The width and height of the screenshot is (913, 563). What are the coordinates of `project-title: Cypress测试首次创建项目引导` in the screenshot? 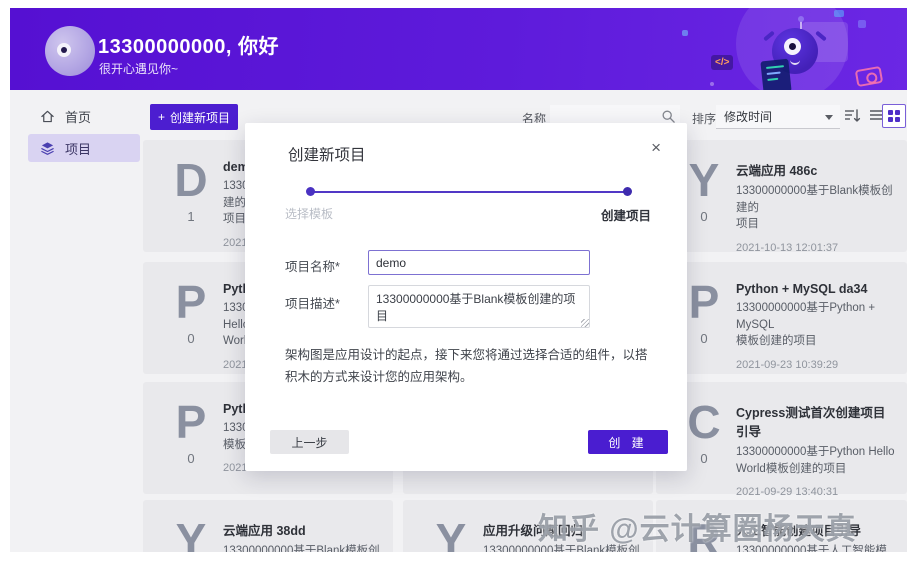 It's located at (811, 422).